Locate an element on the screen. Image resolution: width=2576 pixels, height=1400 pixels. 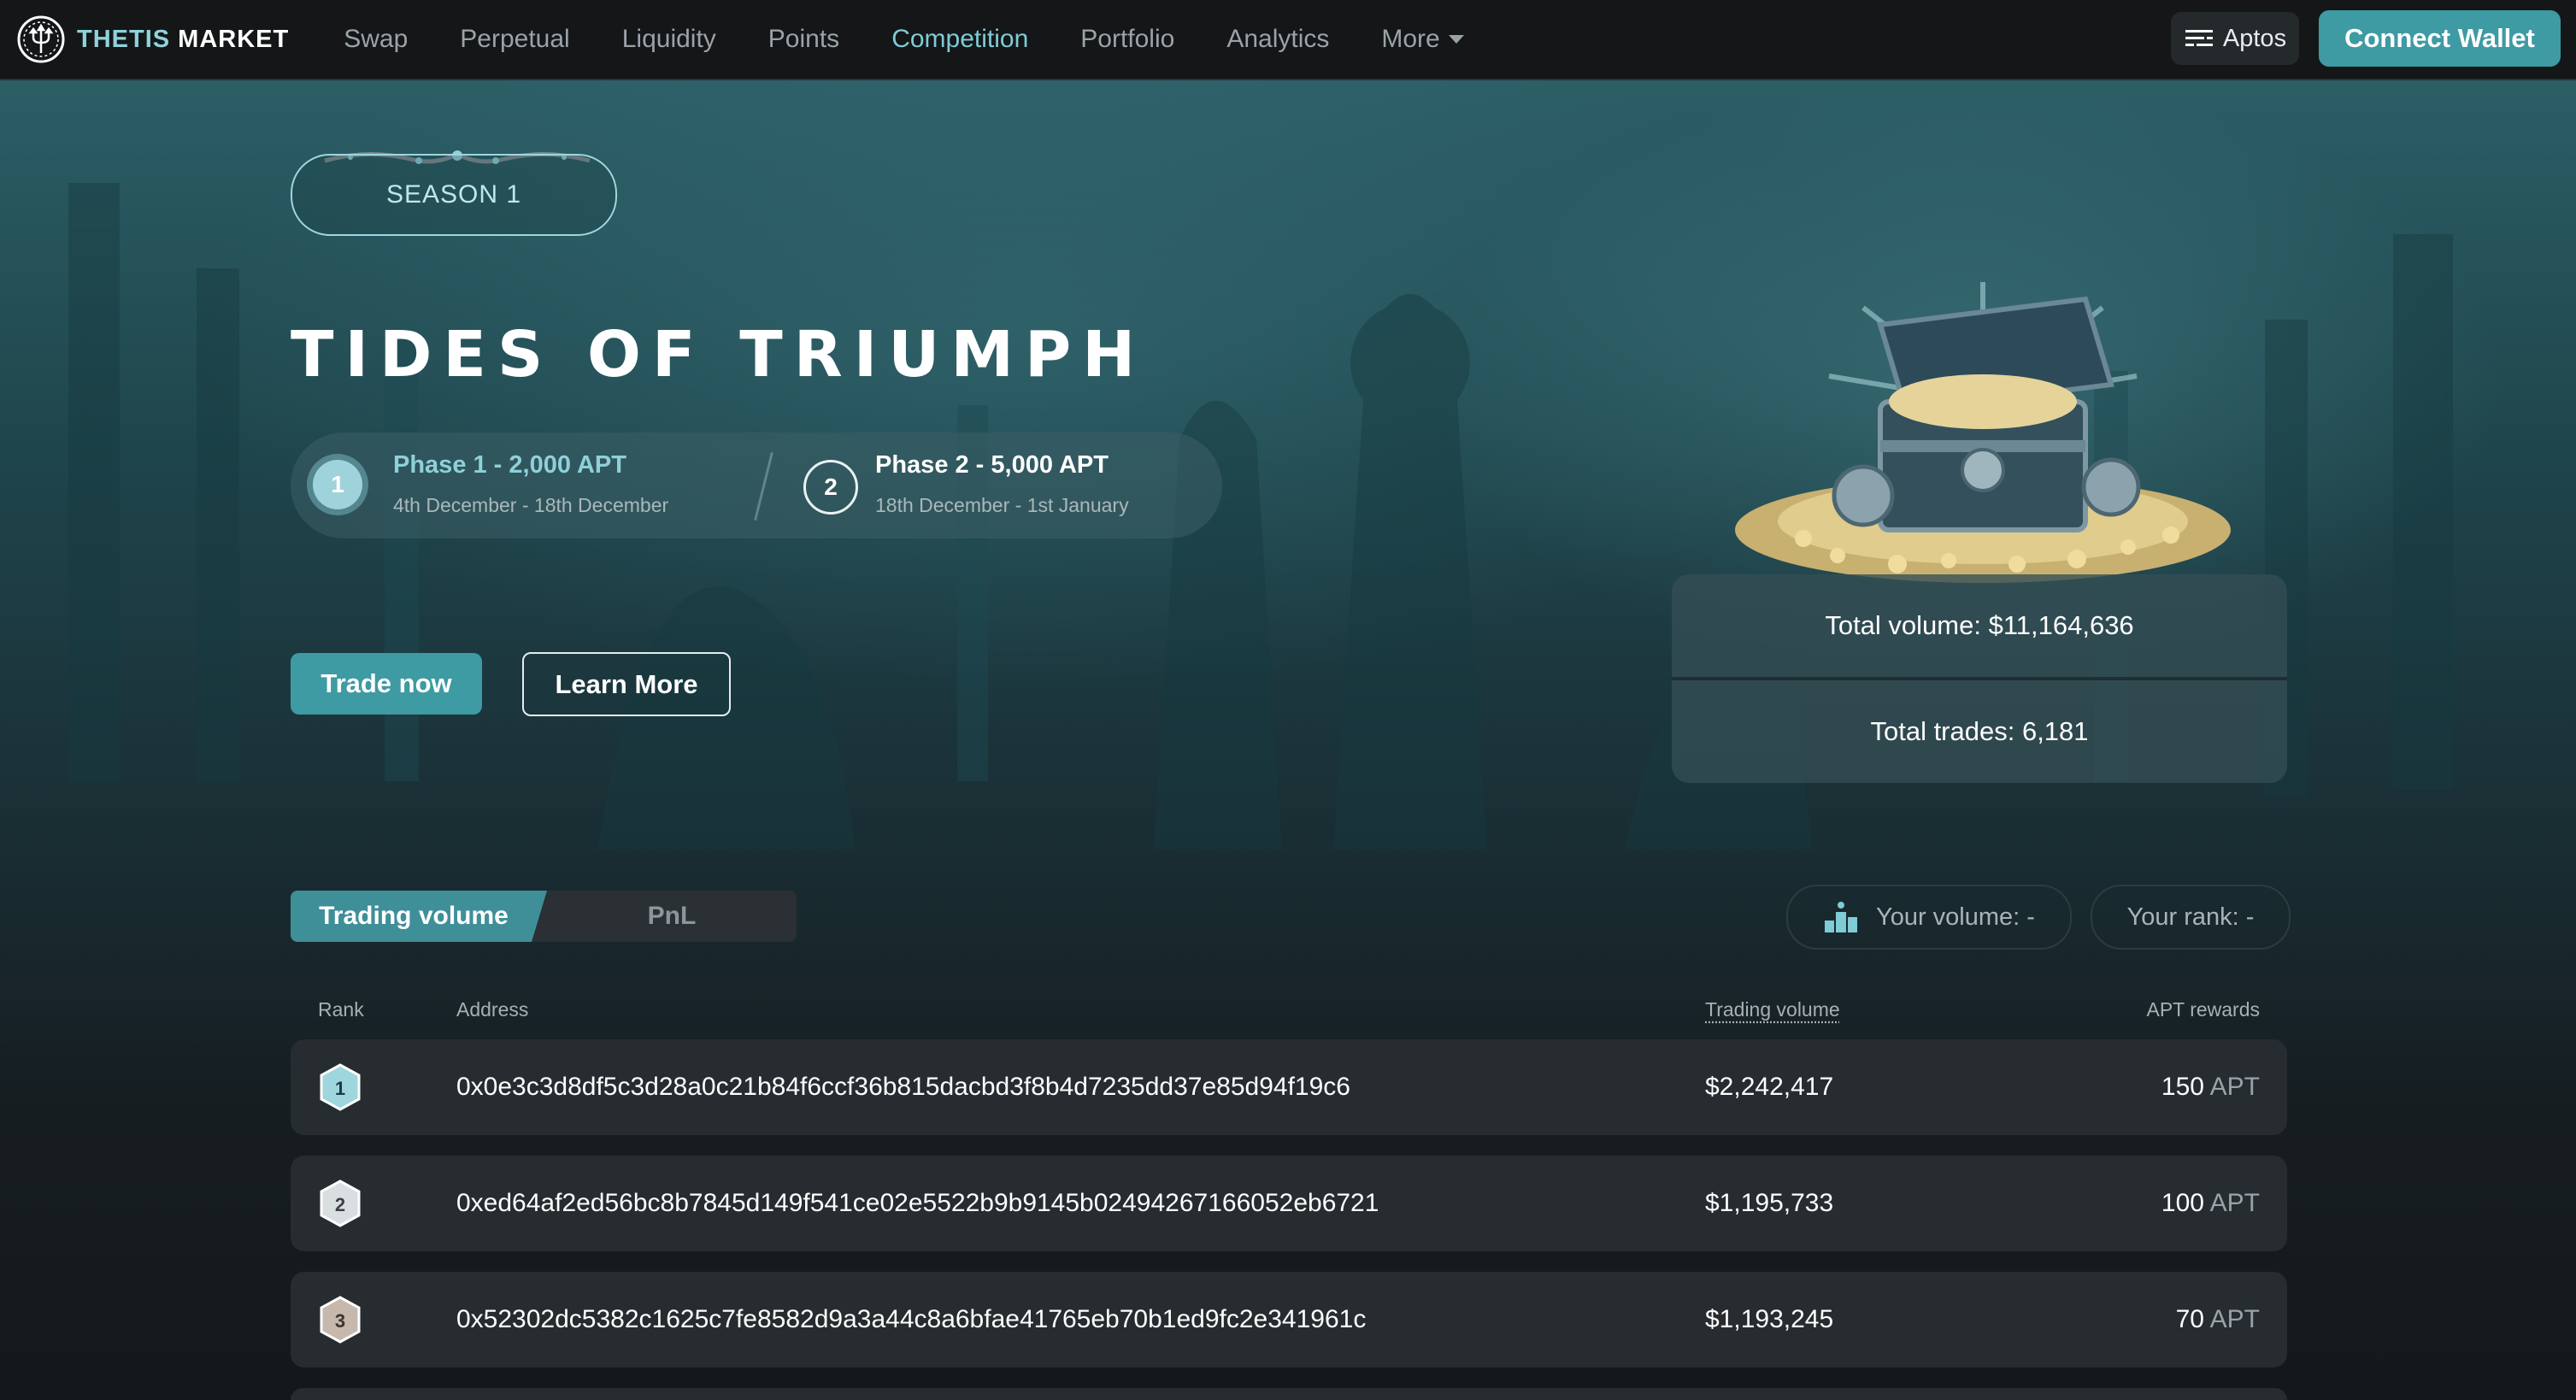
learn-more-button: Learn More is located at coordinates (626, 684).